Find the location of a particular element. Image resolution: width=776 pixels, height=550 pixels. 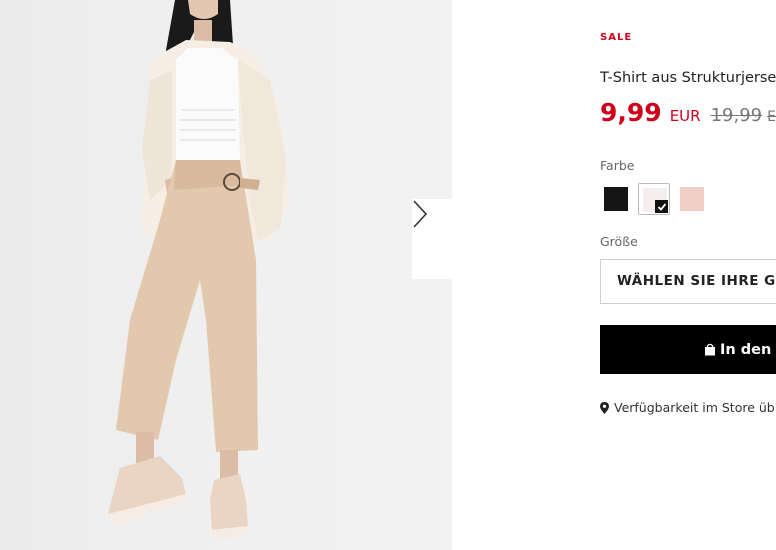

shopping-bag-icon is located at coordinates (710, 349).